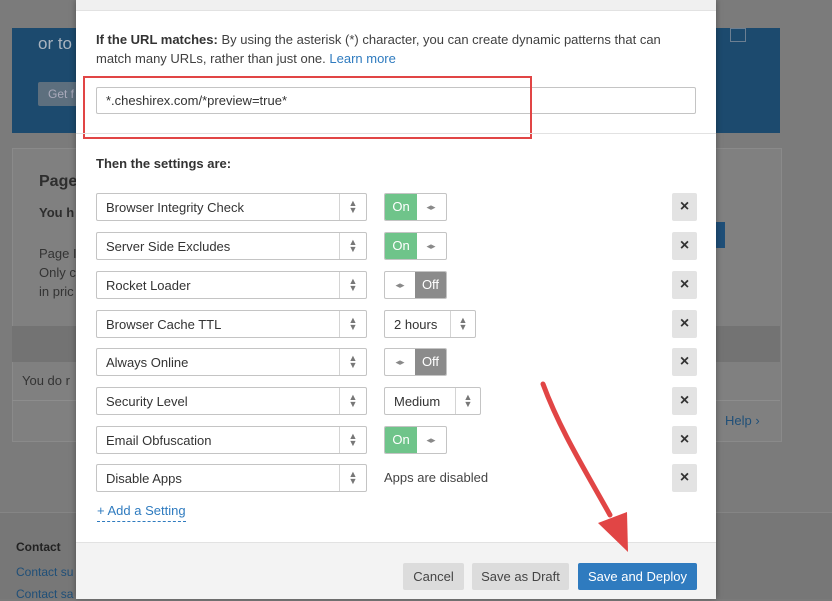 The width and height of the screenshot is (832, 601). I want to click on setting-row: Server Side Excludes ▲ ▼ On ◂▸ ×, so click(396, 247).